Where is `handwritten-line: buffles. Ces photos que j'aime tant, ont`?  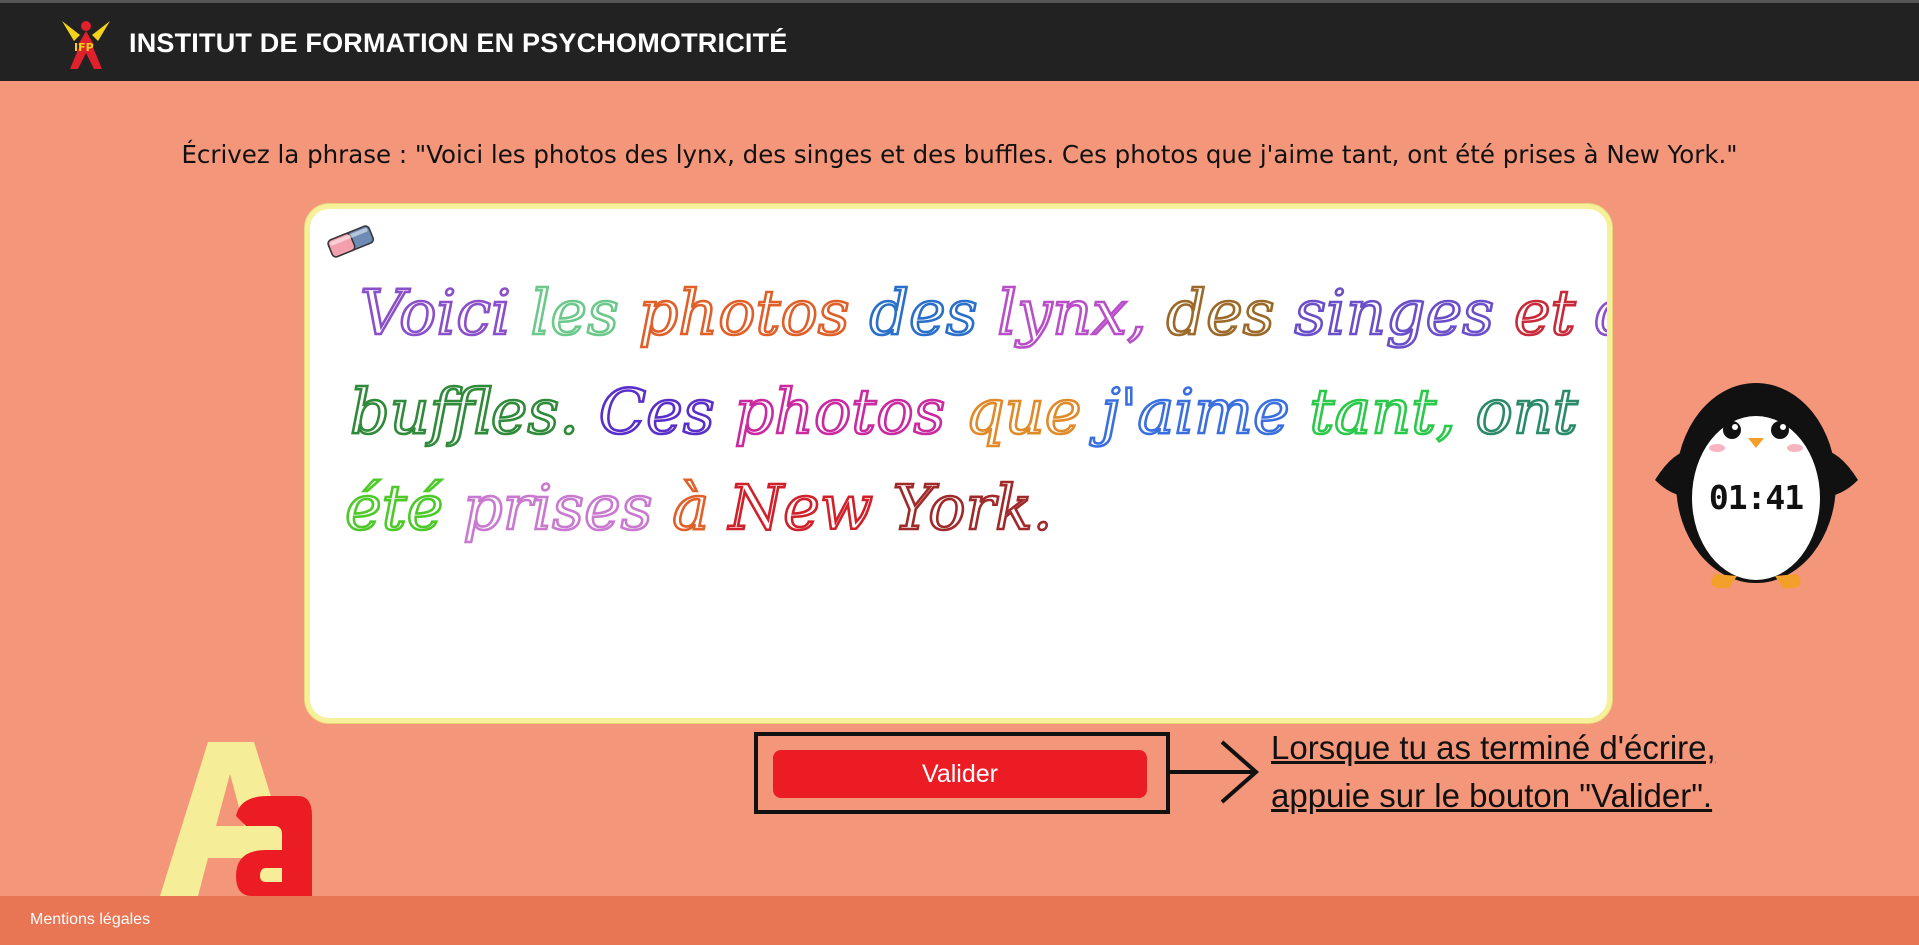 handwritten-line: buffles. Ces photos que j'aime tant, ont is located at coordinates (964, 411).